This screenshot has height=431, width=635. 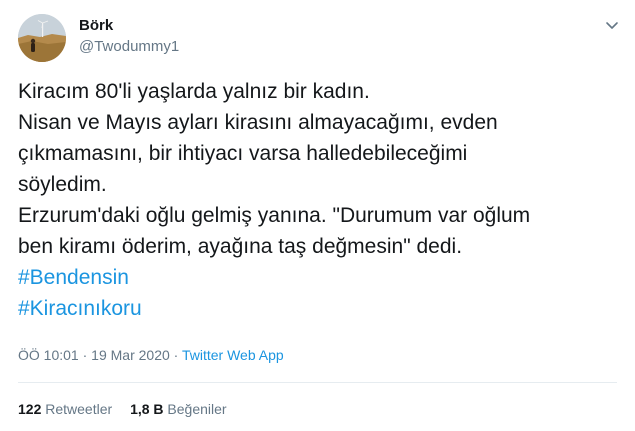 What do you see at coordinates (233, 355) in the screenshot?
I see `tweet-source-link: Twitter Web App` at bounding box center [233, 355].